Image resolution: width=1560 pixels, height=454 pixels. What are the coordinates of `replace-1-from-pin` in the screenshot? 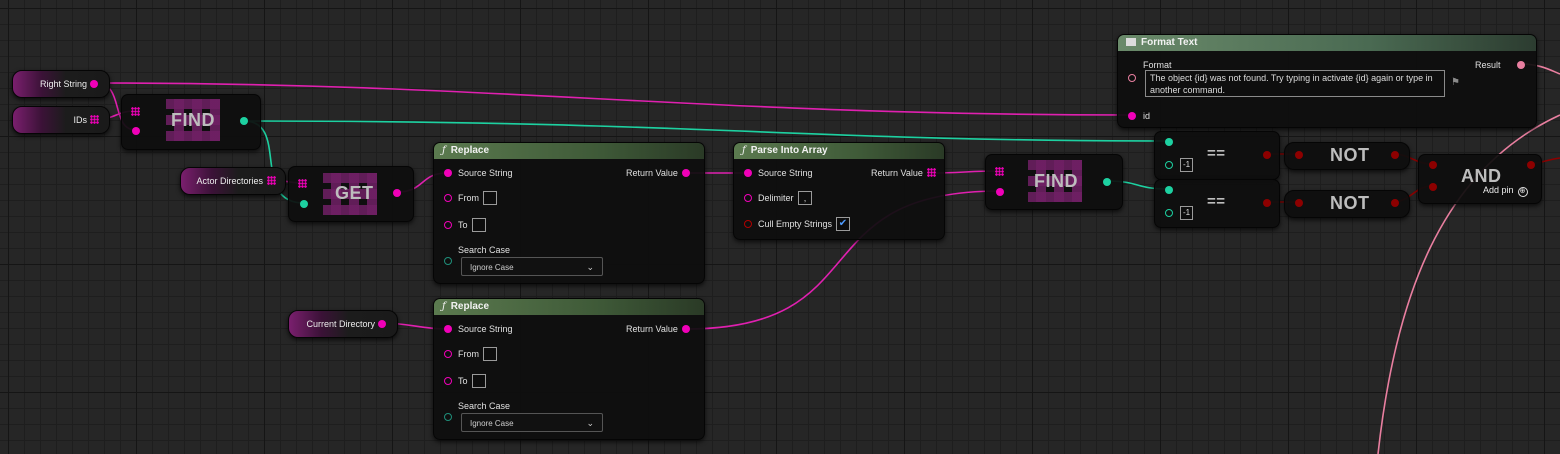 It's located at (448, 198).